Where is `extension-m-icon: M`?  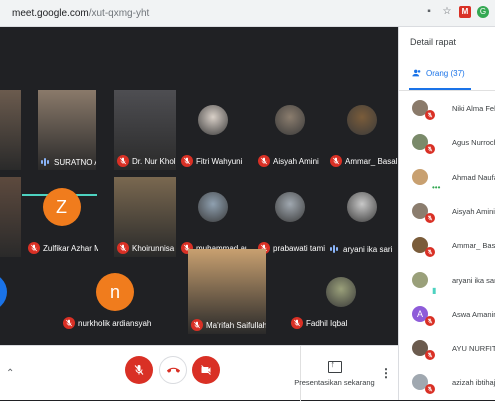 extension-m-icon: M is located at coordinates (465, 12).